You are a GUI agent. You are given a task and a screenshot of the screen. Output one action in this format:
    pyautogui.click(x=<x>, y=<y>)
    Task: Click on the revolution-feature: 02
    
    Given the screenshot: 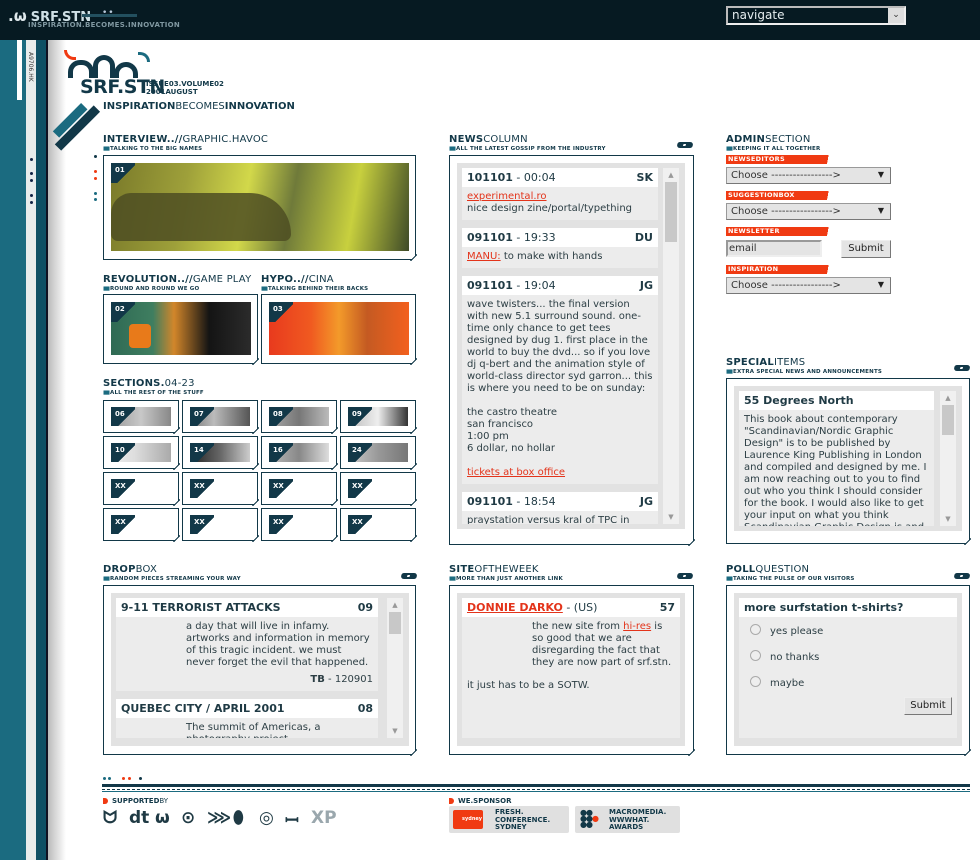 What is the action you would take?
    pyautogui.click(x=181, y=329)
    